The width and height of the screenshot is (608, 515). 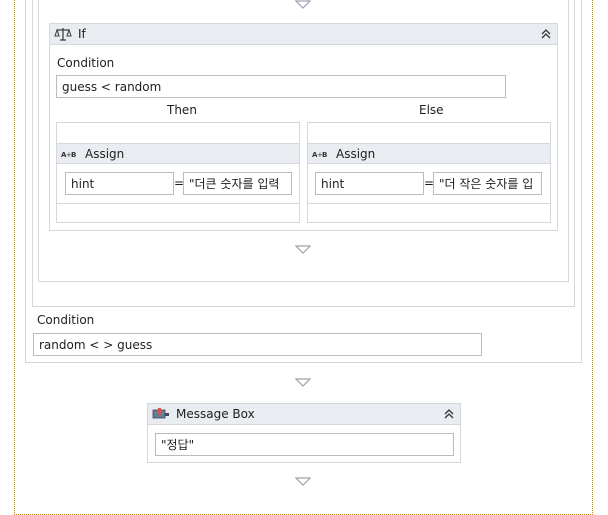 What do you see at coordinates (429, 154) in the screenshot?
I see `else-assign-header: A + B Assign` at bounding box center [429, 154].